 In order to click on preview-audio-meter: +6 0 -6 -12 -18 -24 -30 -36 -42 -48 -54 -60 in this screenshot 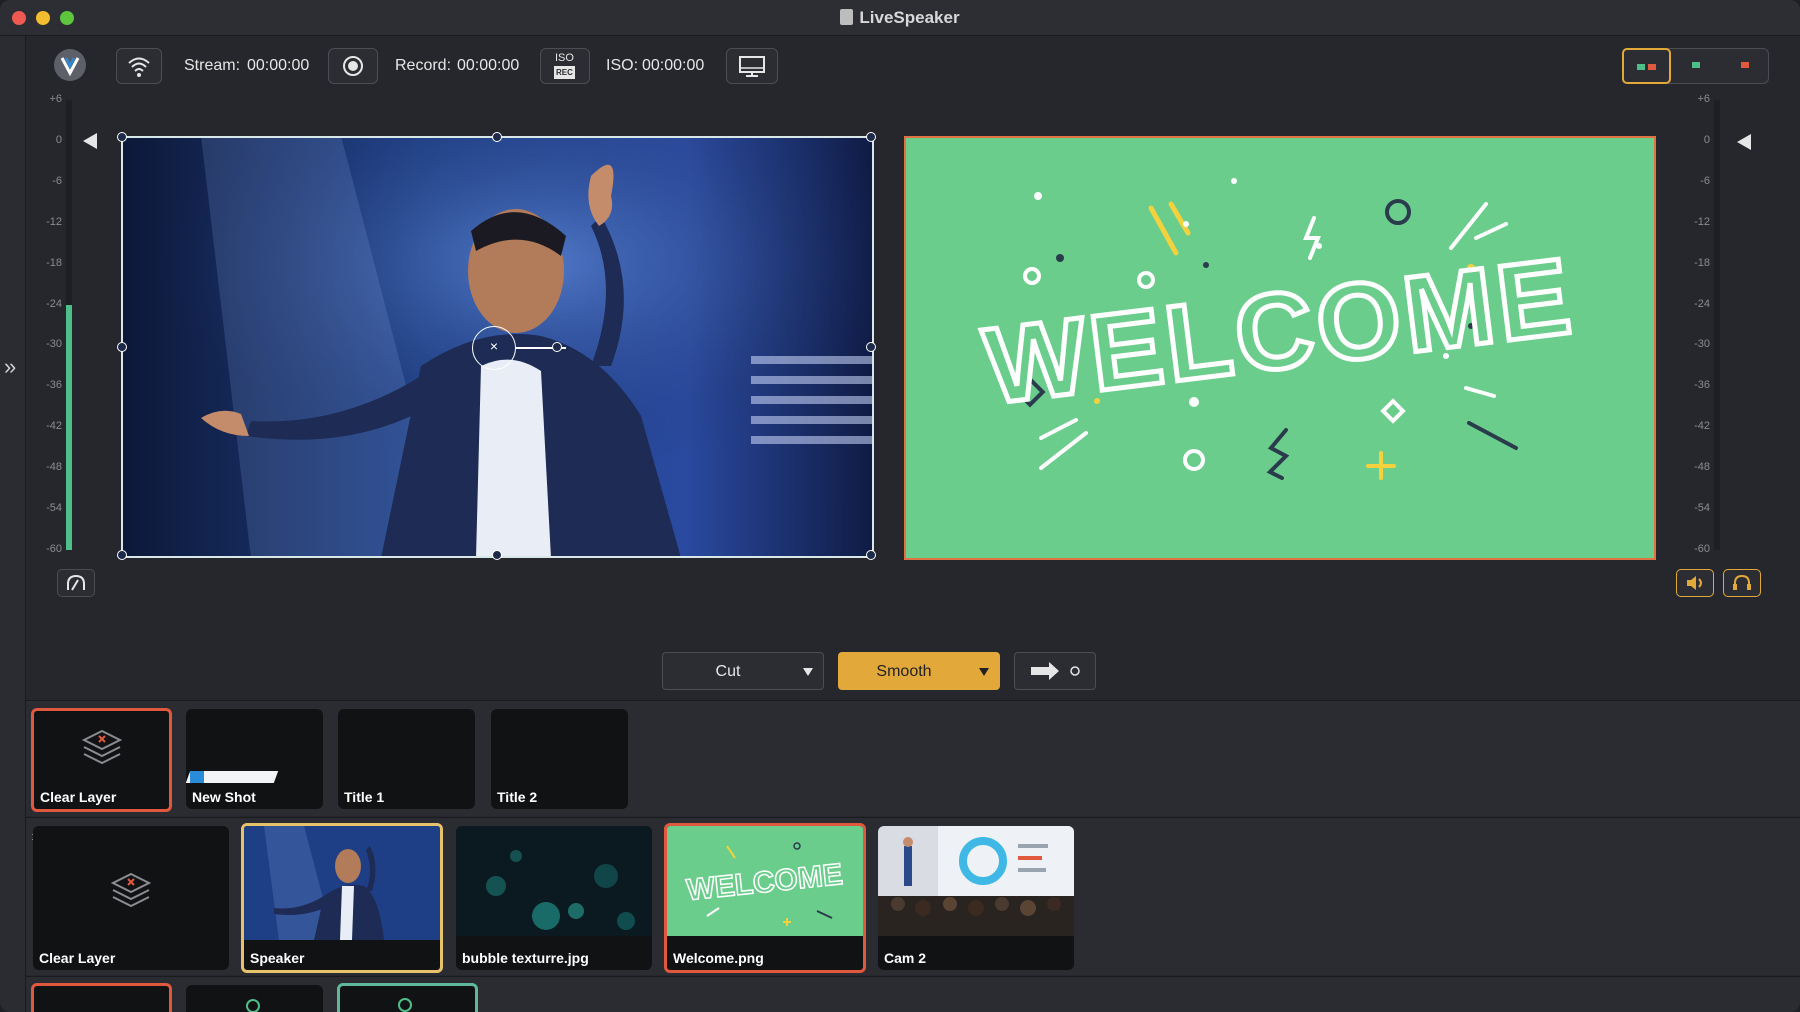, I will do `click(56, 325)`.